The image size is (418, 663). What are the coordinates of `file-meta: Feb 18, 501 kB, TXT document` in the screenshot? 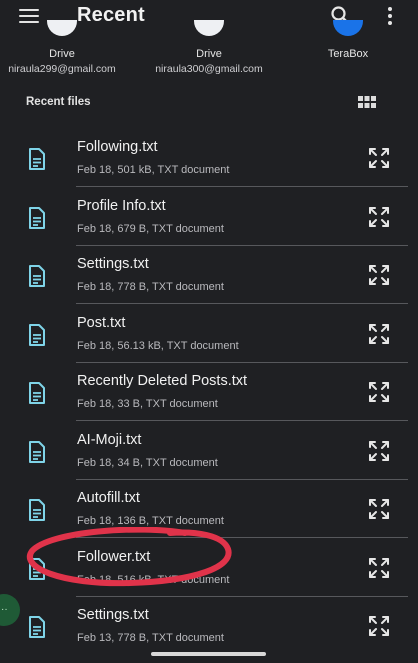 It's located at (153, 170).